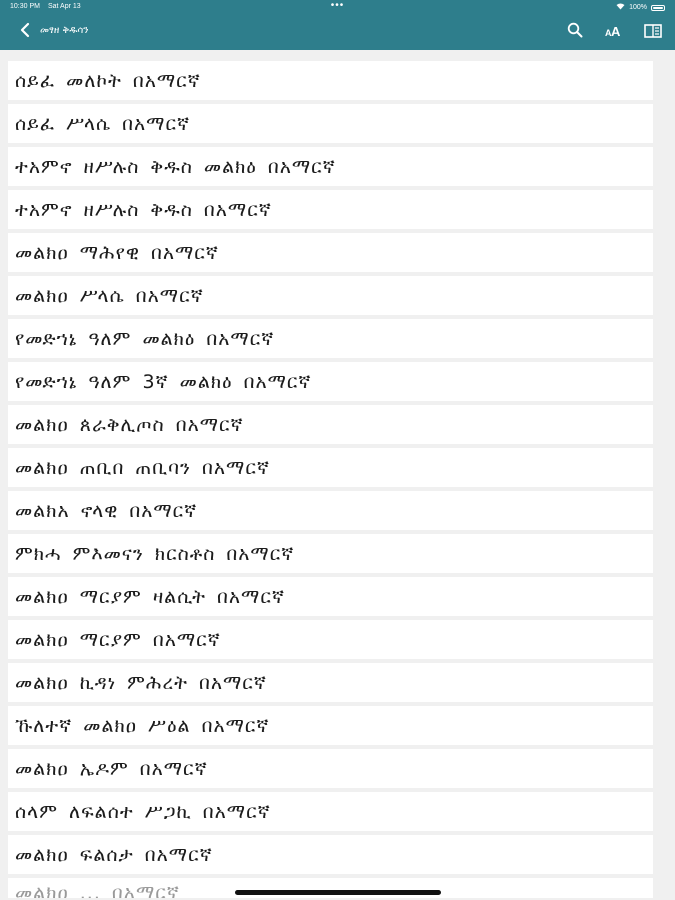  I want to click on multitasking-dots: •••, so click(337, 6).